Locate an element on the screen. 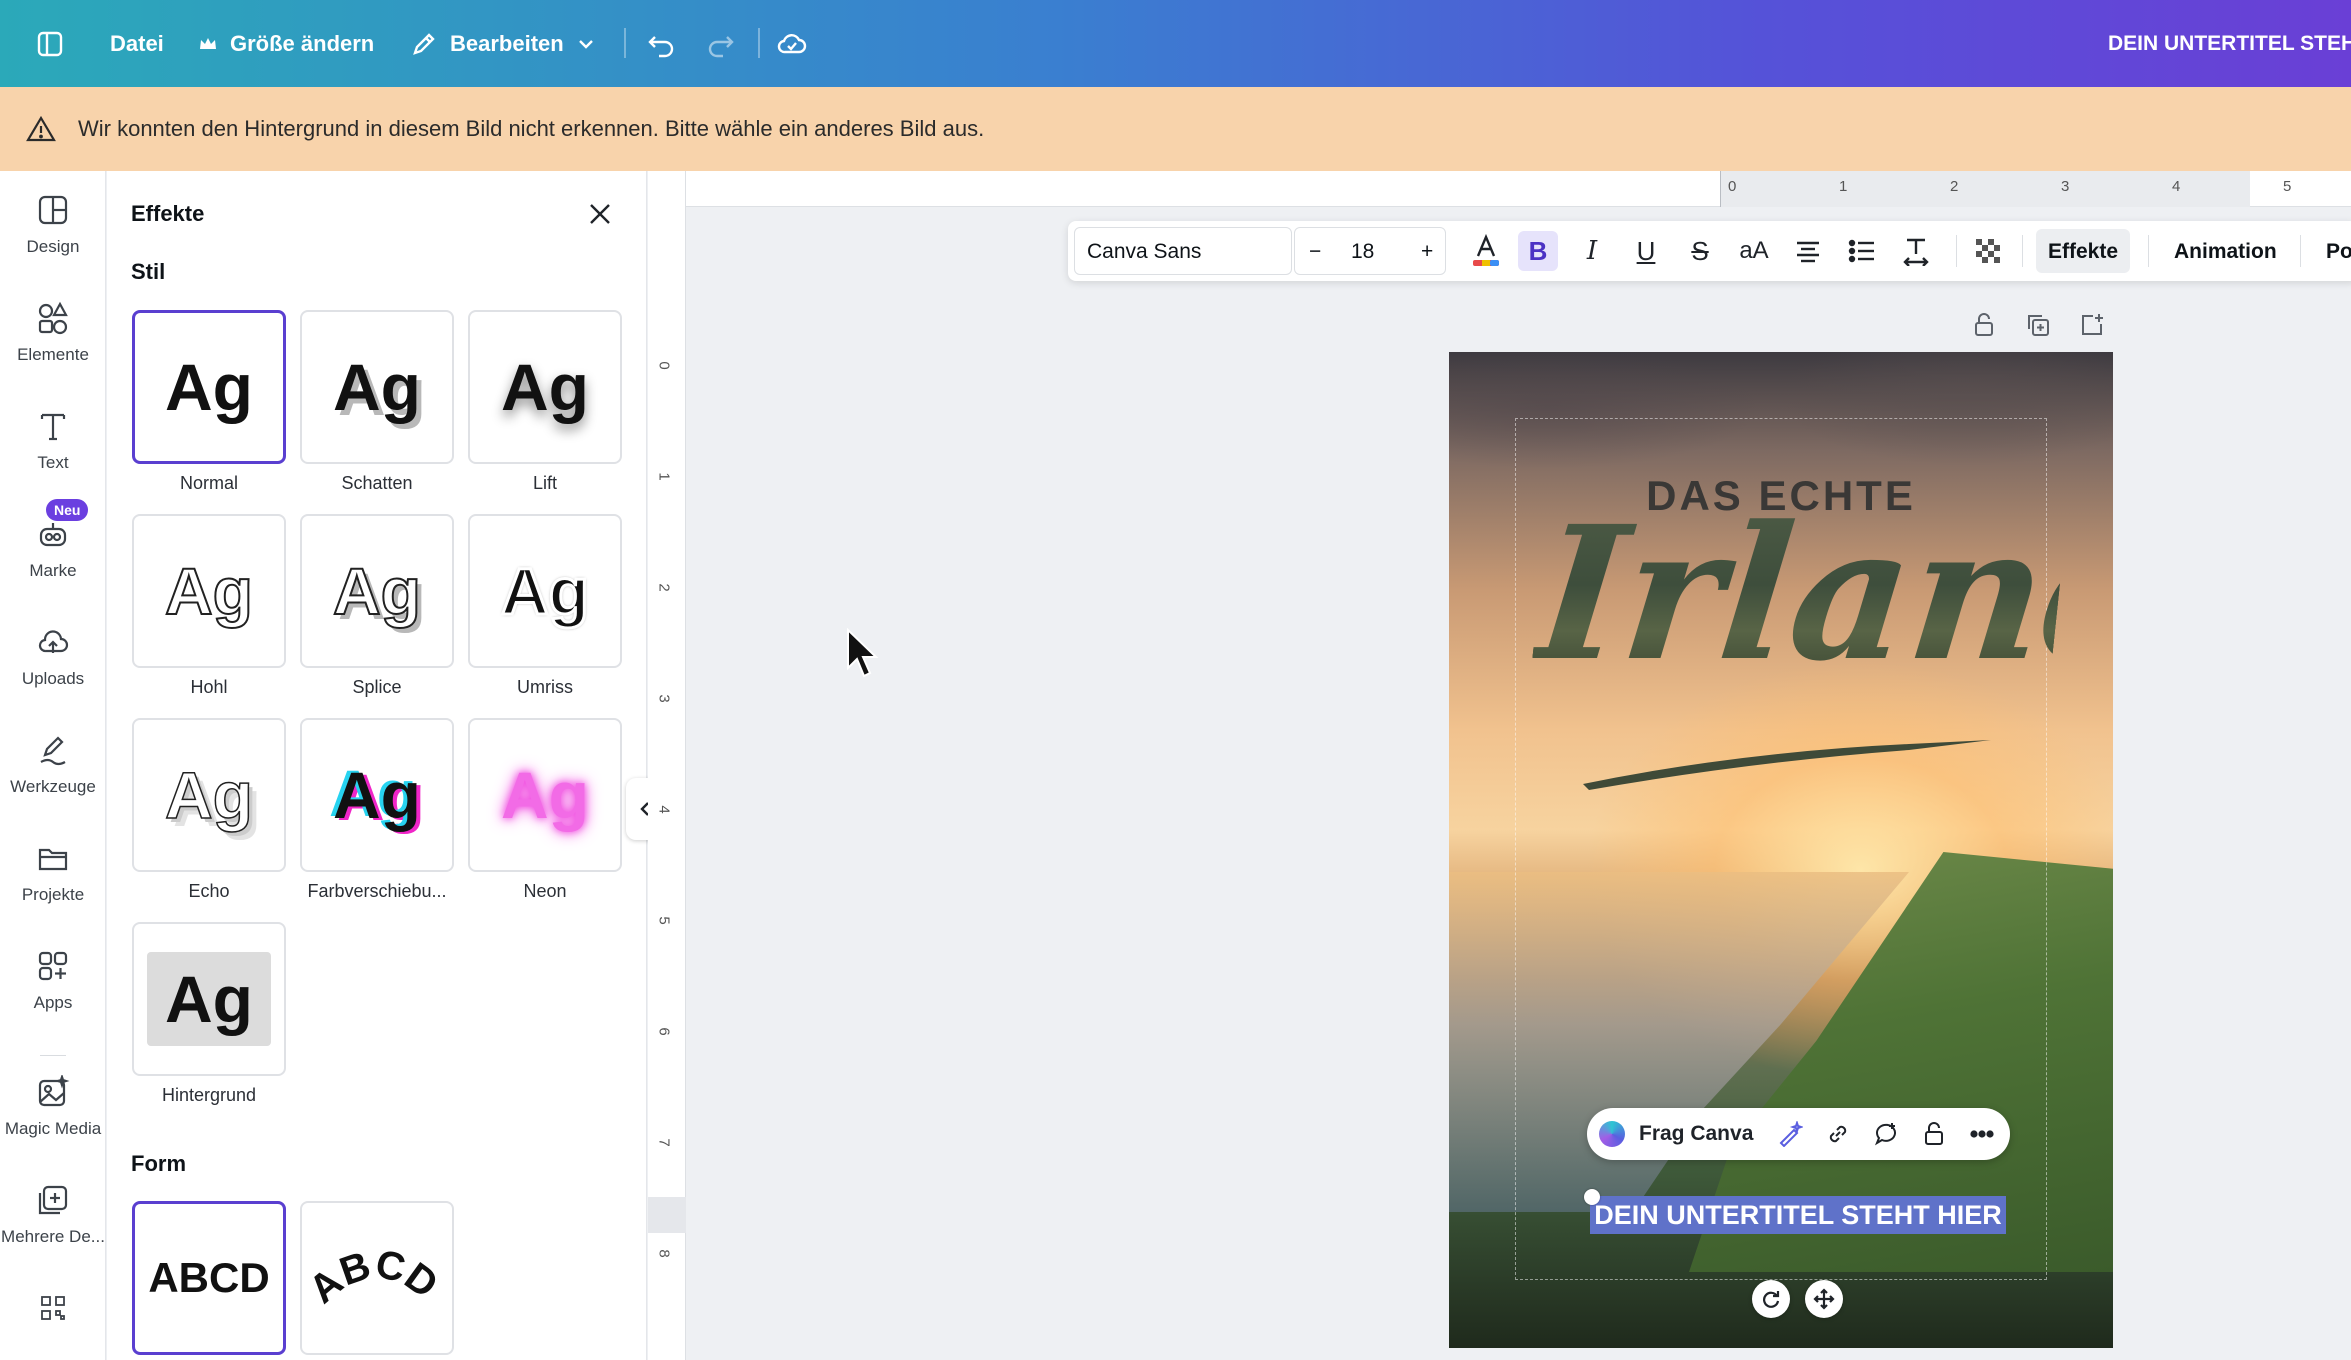 The height and width of the screenshot is (1360, 2351). magic-edit-icon is located at coordinates (1790, 1134).